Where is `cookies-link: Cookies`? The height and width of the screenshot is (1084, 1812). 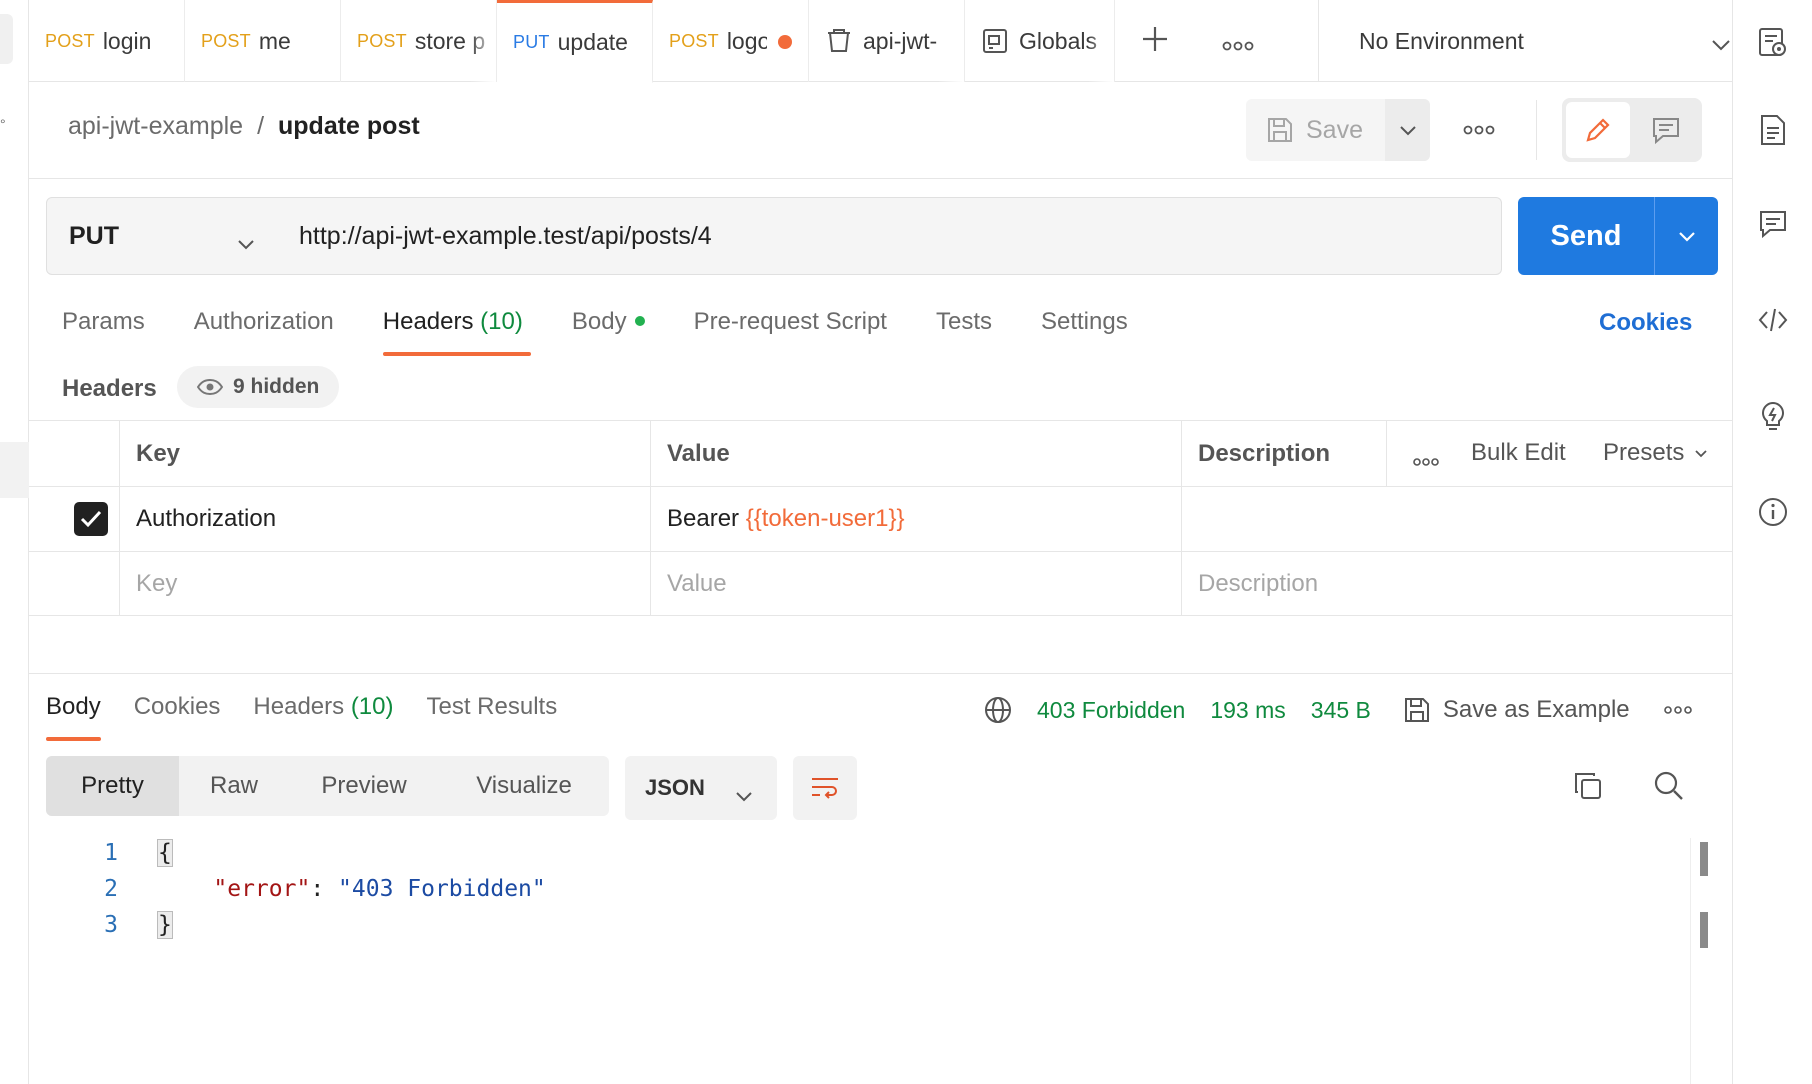 cookies-link: Cookies is located at coordinates (1645, 323).